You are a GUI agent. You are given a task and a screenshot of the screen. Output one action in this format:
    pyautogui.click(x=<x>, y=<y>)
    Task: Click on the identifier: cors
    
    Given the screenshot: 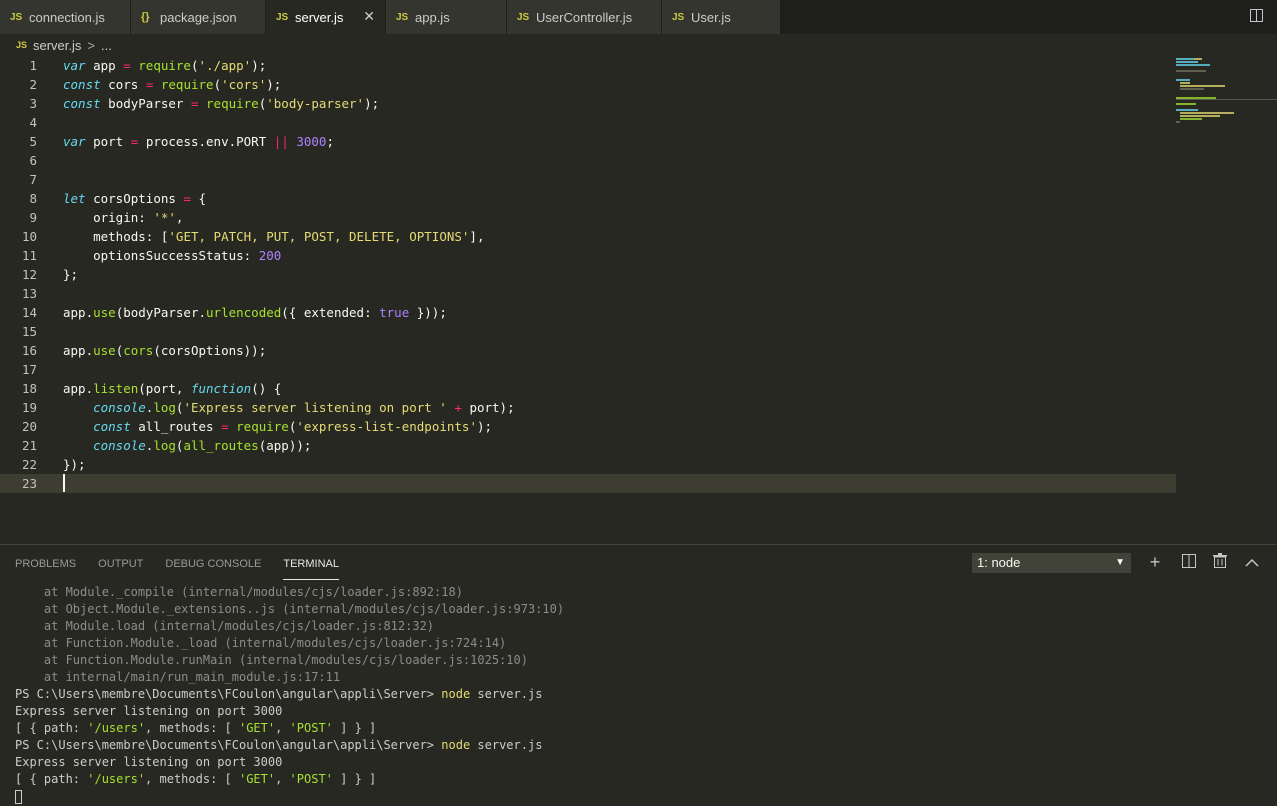 What is the action you would take?
    pyautogui.click(x=123, y=84)
    